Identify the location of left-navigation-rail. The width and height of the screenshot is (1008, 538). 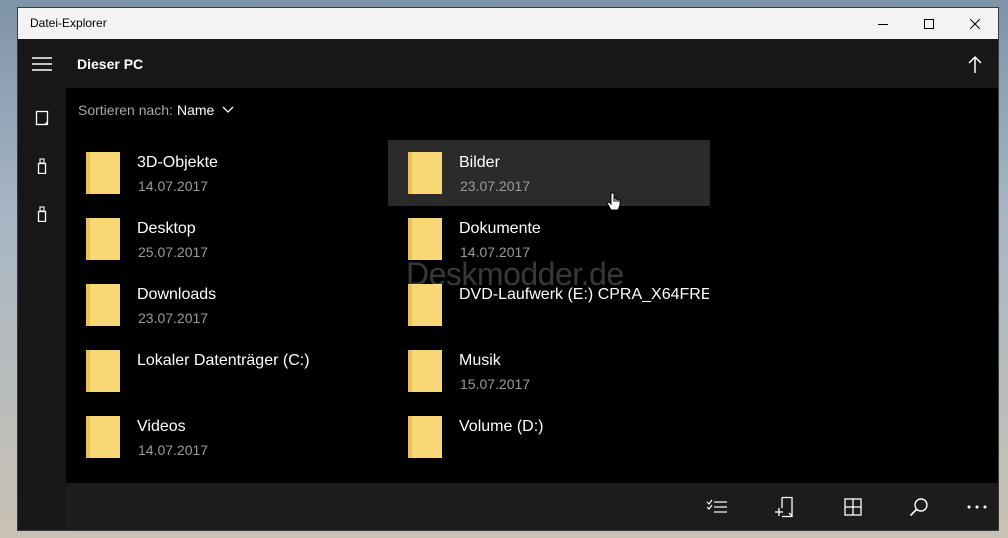
(42, 309).